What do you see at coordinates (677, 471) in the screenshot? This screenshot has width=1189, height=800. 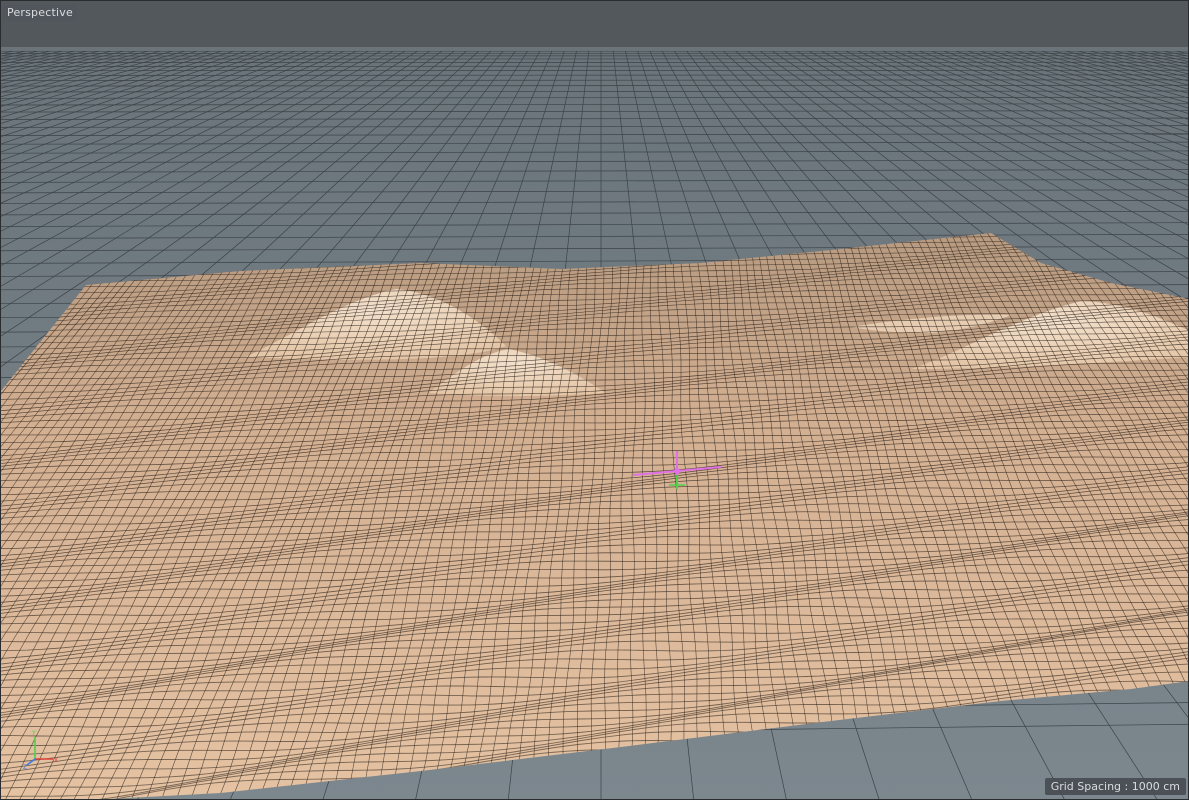 I see `object-pivot-icon` at bounding box center [677, 471].